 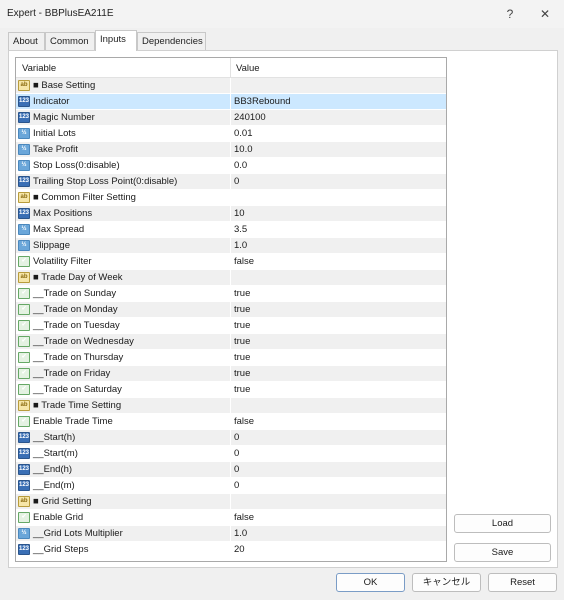 What do you see at coordinates (62, 261) in the screenshot?
I see `variable-name: Volatility Filter` at bounding box center [62, 261].